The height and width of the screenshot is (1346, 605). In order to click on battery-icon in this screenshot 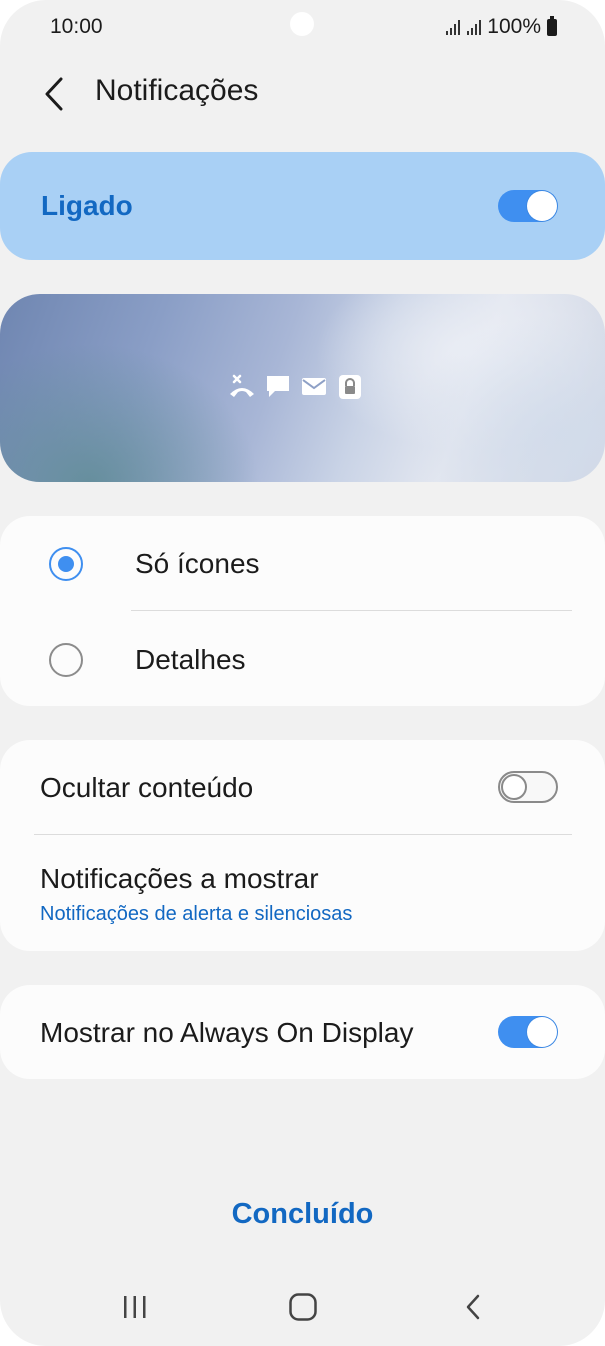, I will do `click(552, 25)`.